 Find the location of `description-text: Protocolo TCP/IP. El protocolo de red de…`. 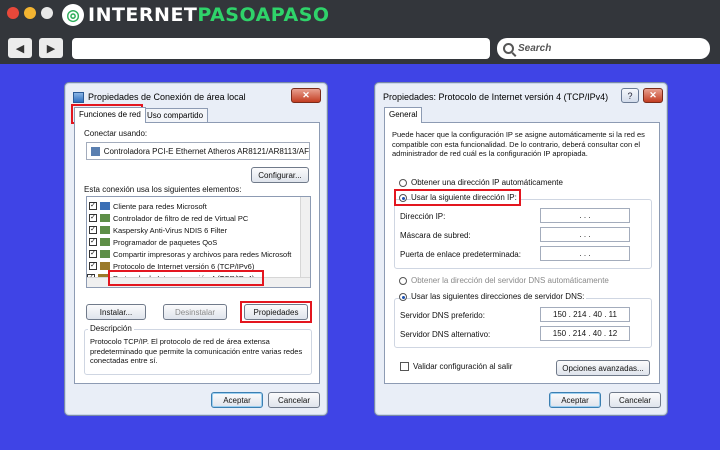

description-text: Protocolo TCP/IP. El protocolo de red de… is located at coordinates (196, 351).